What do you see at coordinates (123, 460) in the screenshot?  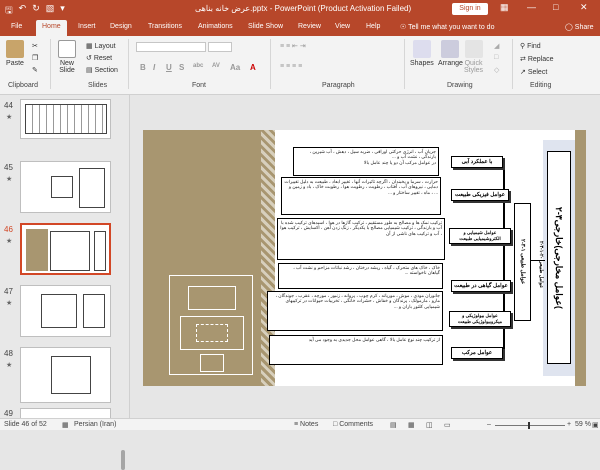 I see `thumbnail-scrollbar` at bounding box center [123, 460].